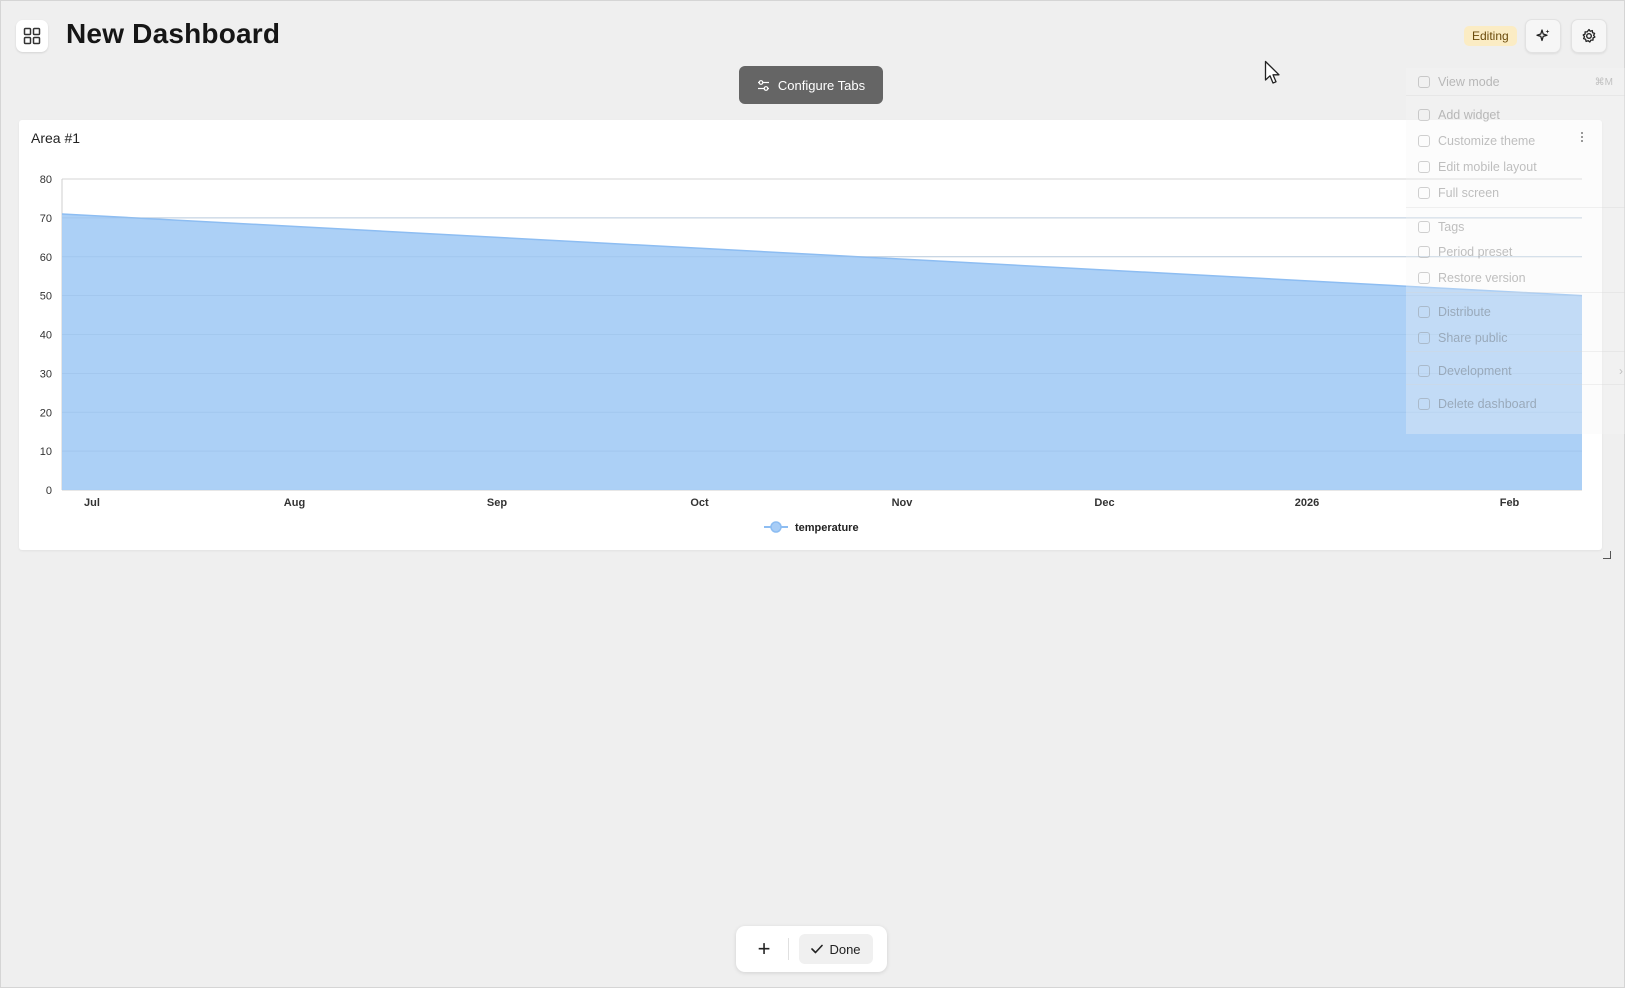 The image size is (1625, 988). Describe the element at coordinates (1307, 503) in the screenshot. I see `x-tick-label: 2026` at that location.